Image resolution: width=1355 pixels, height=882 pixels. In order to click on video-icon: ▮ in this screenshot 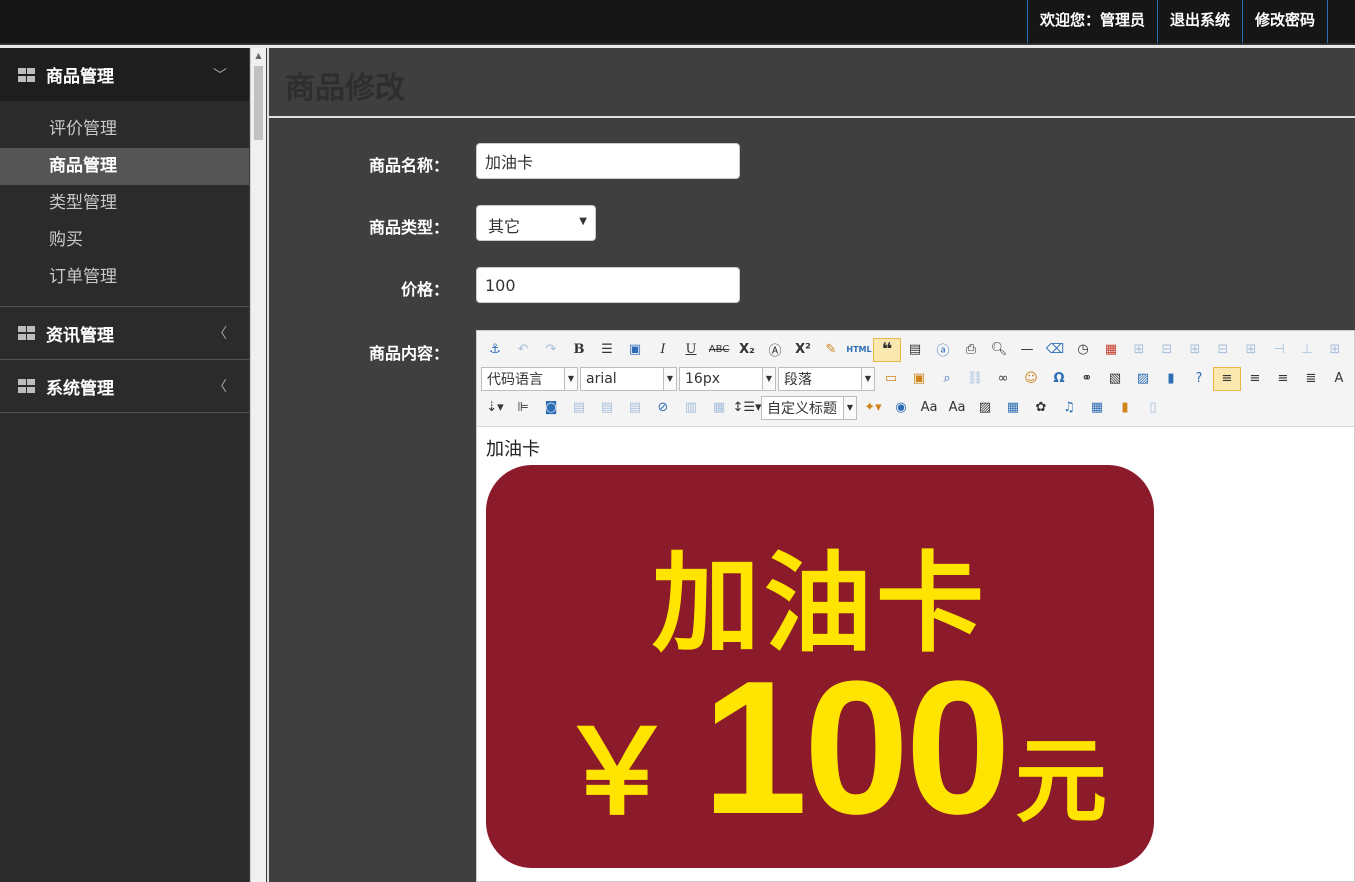, I will do `click(1171, 379)`.